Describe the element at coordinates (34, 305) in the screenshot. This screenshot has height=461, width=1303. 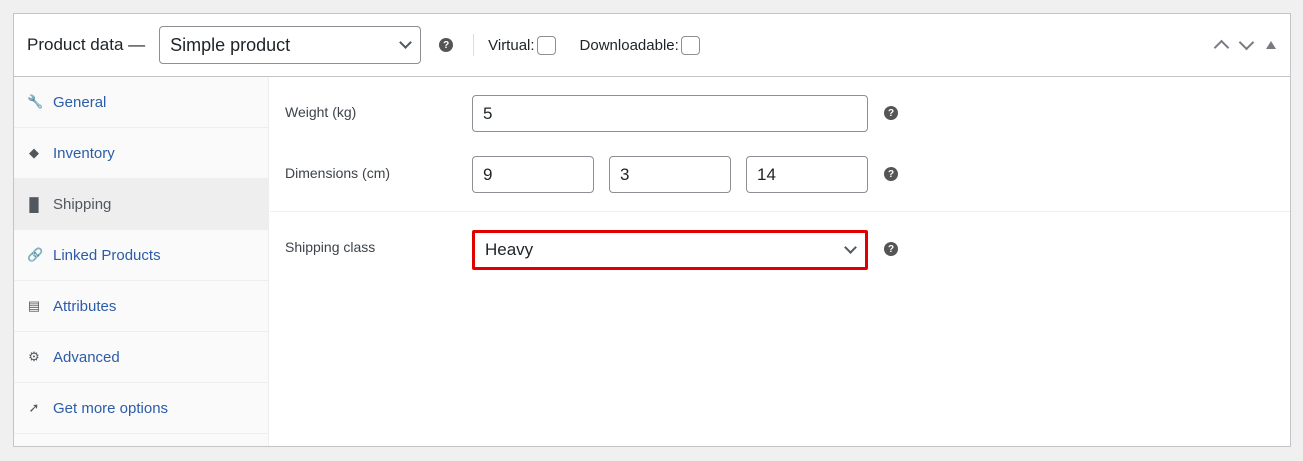
I see `list-icon: ▤` at that location.